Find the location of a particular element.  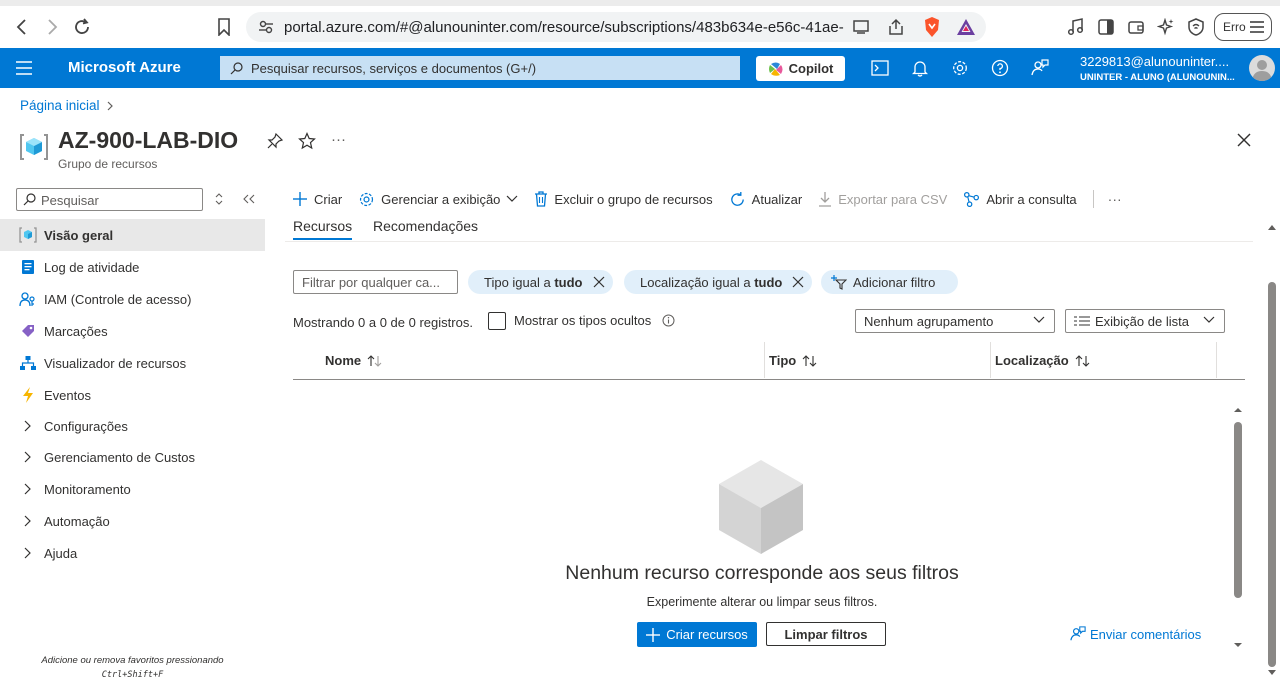

nav-group-automation: Automação is located at coordinates (132, 521).